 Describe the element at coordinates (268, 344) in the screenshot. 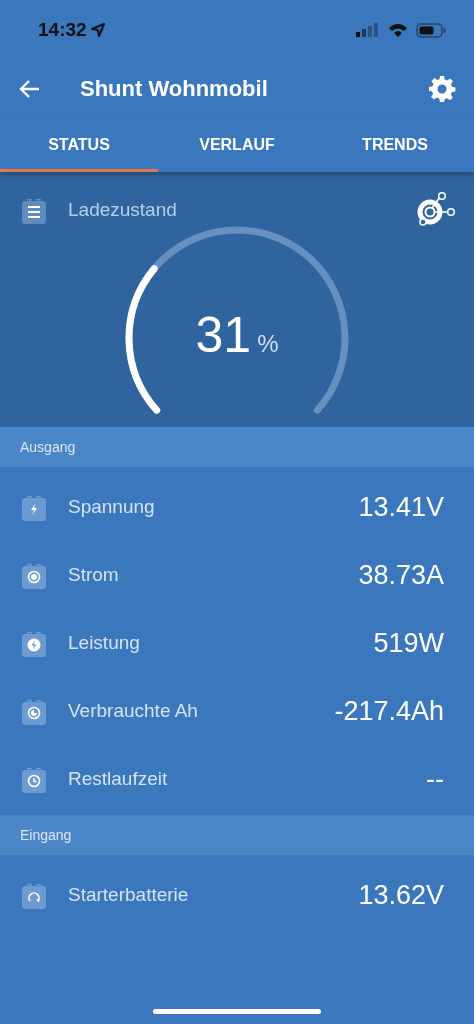

I see `charge-unit: %` at that location.